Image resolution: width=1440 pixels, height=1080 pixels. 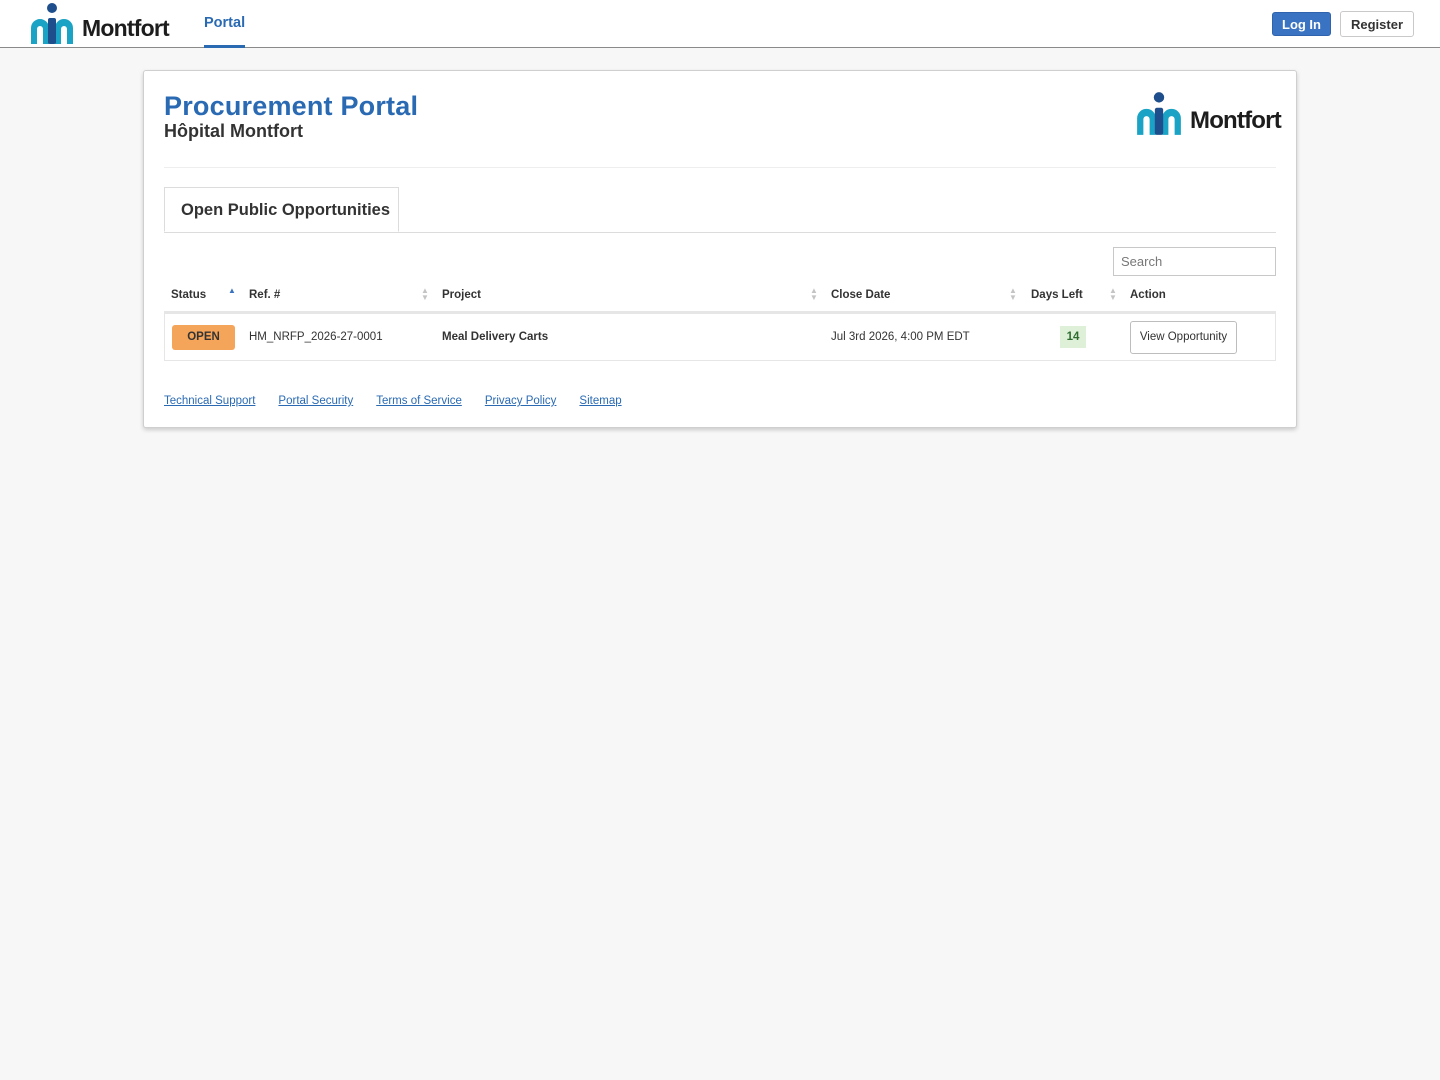 I want to click on brand-name: Montfort, so click(x=126, y=27).